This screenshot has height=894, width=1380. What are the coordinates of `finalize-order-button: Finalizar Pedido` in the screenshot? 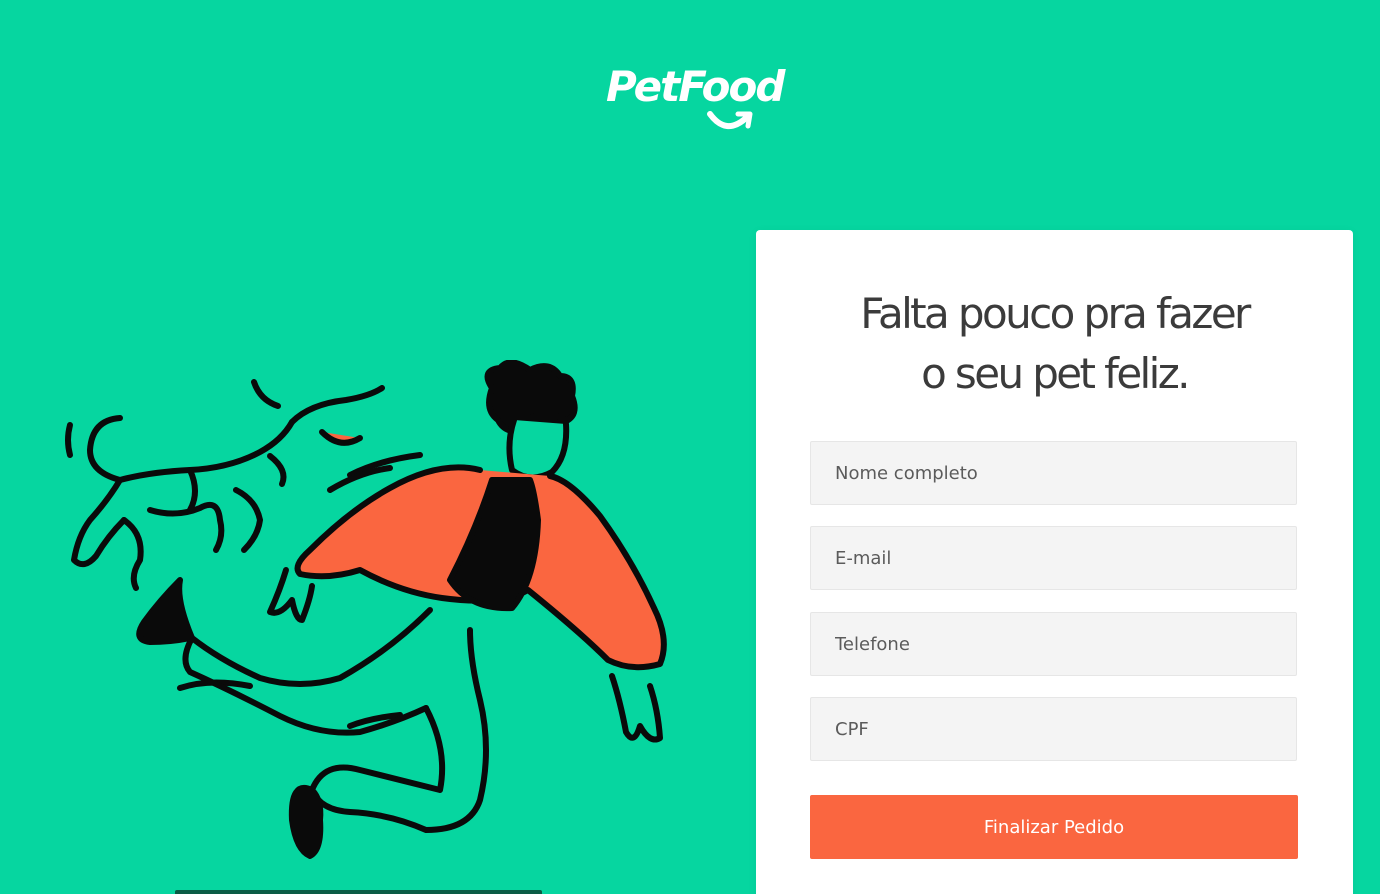 It's located at (1054, 827).